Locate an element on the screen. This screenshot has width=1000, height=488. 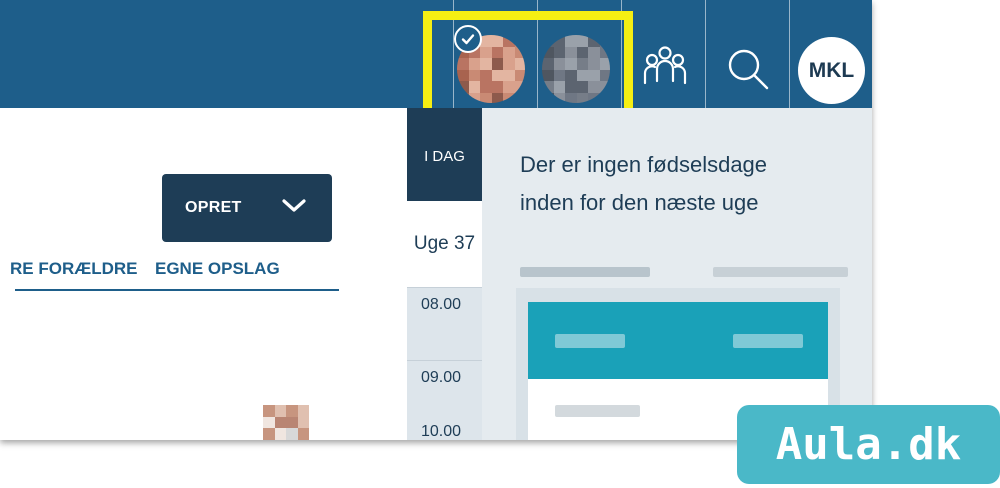
create-button: OPRET is located at coordinates (247, 208).